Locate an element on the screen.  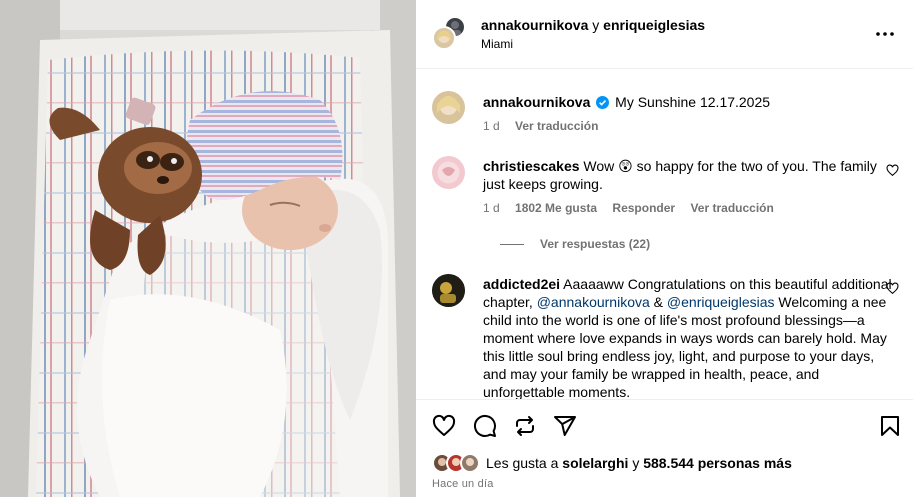
comment-body: Wow is located at coordinates (599, 166).